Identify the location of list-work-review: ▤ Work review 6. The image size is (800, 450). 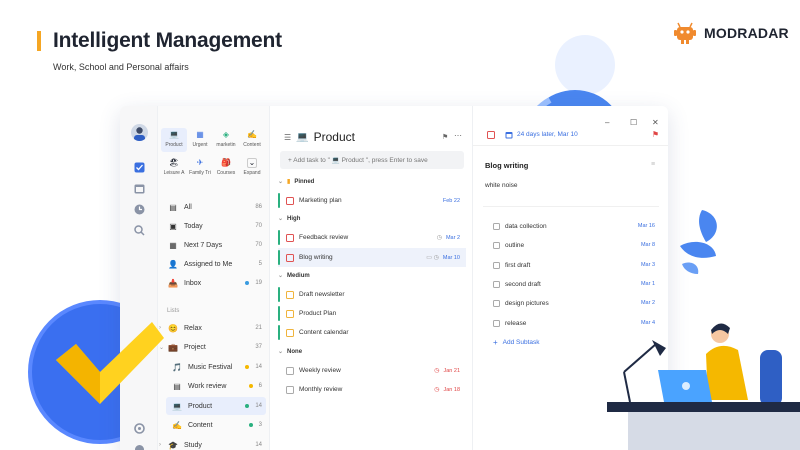
(216, 386).